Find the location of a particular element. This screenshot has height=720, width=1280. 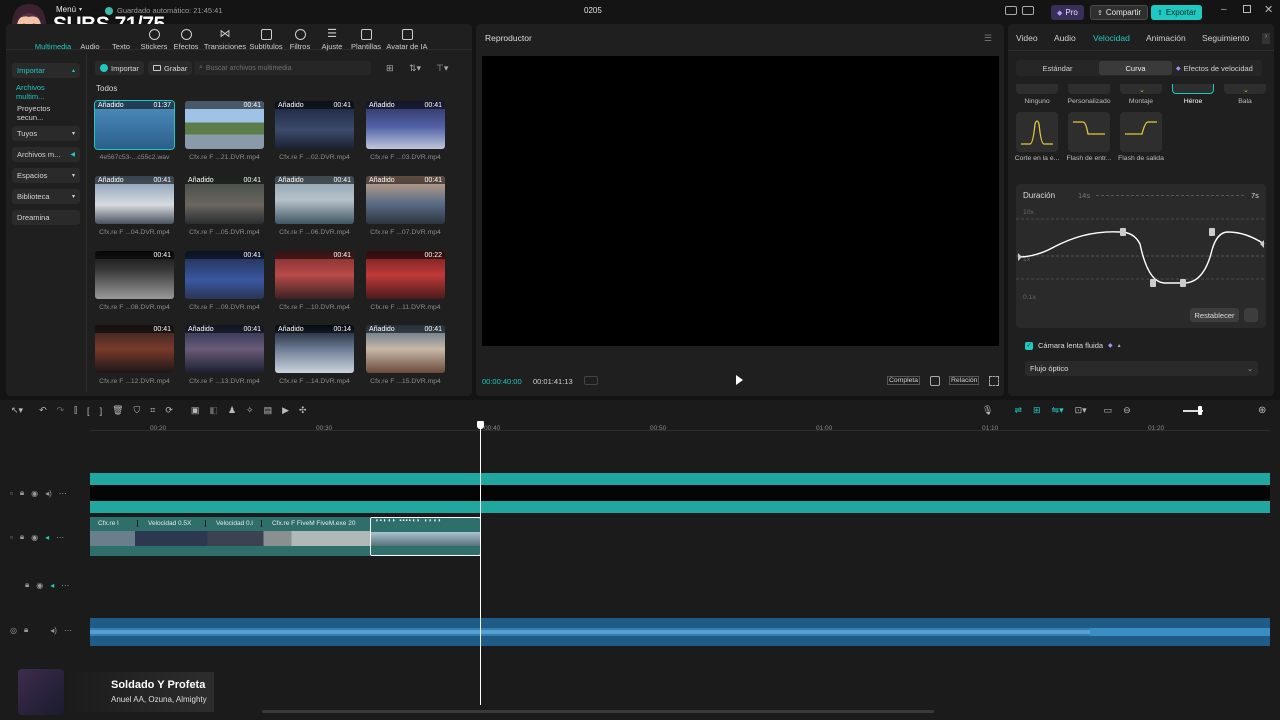

subtitle-icon: ▤ is located at coordinates (268, 410).